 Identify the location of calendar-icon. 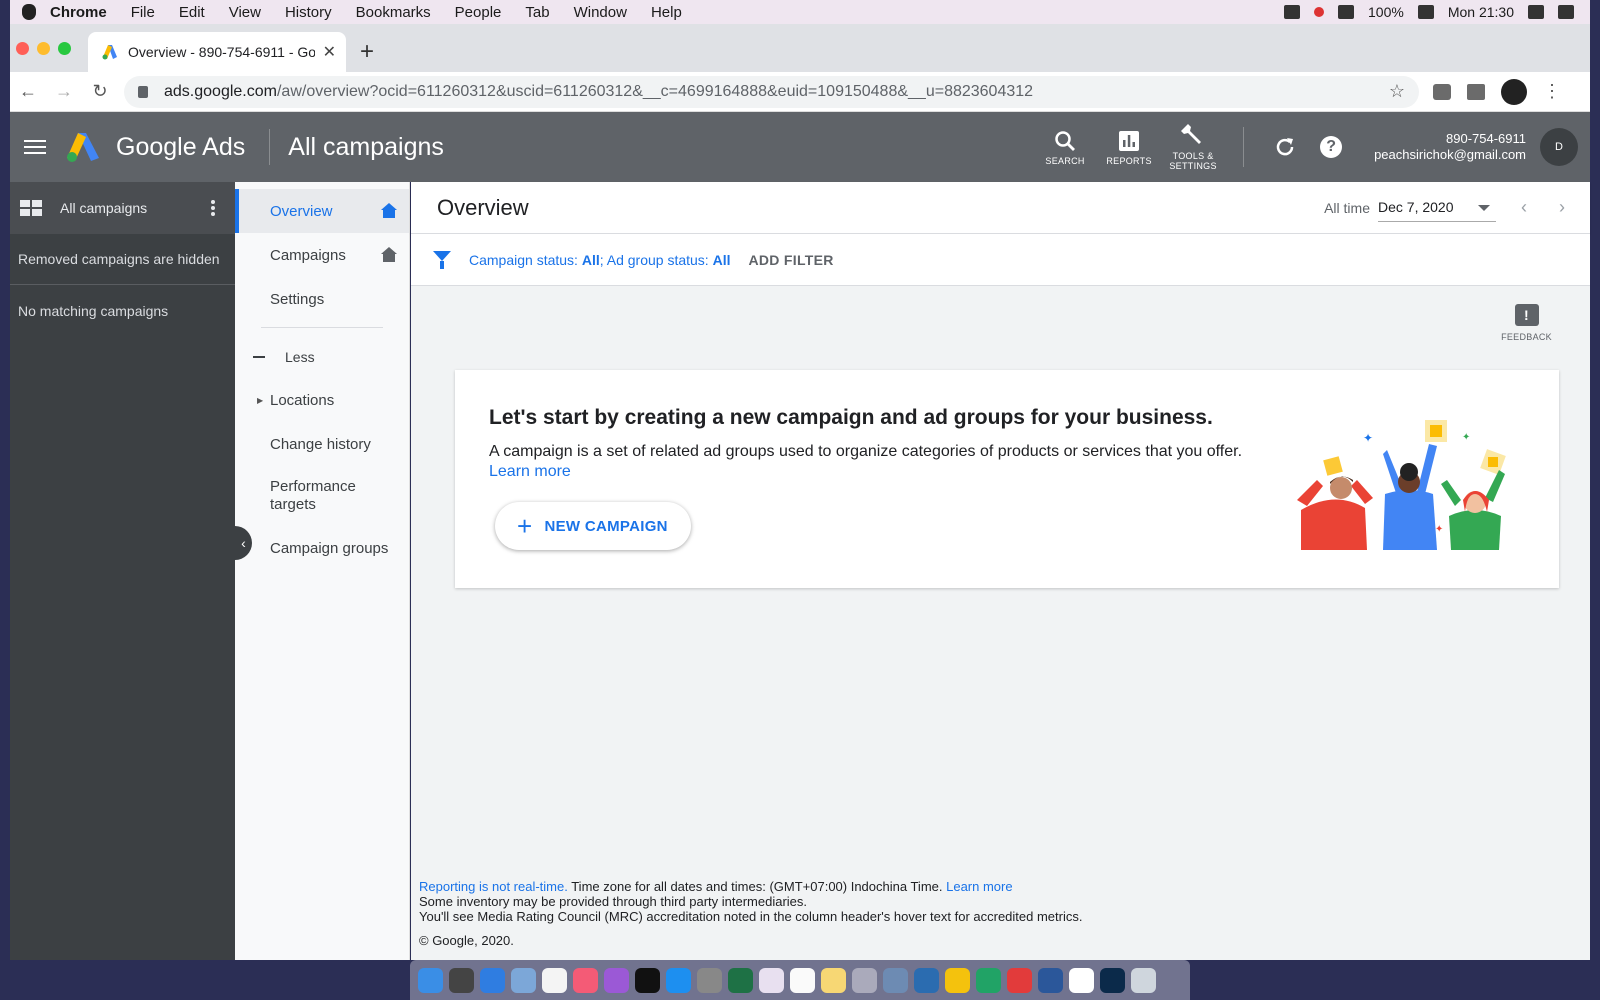
(554, 980).